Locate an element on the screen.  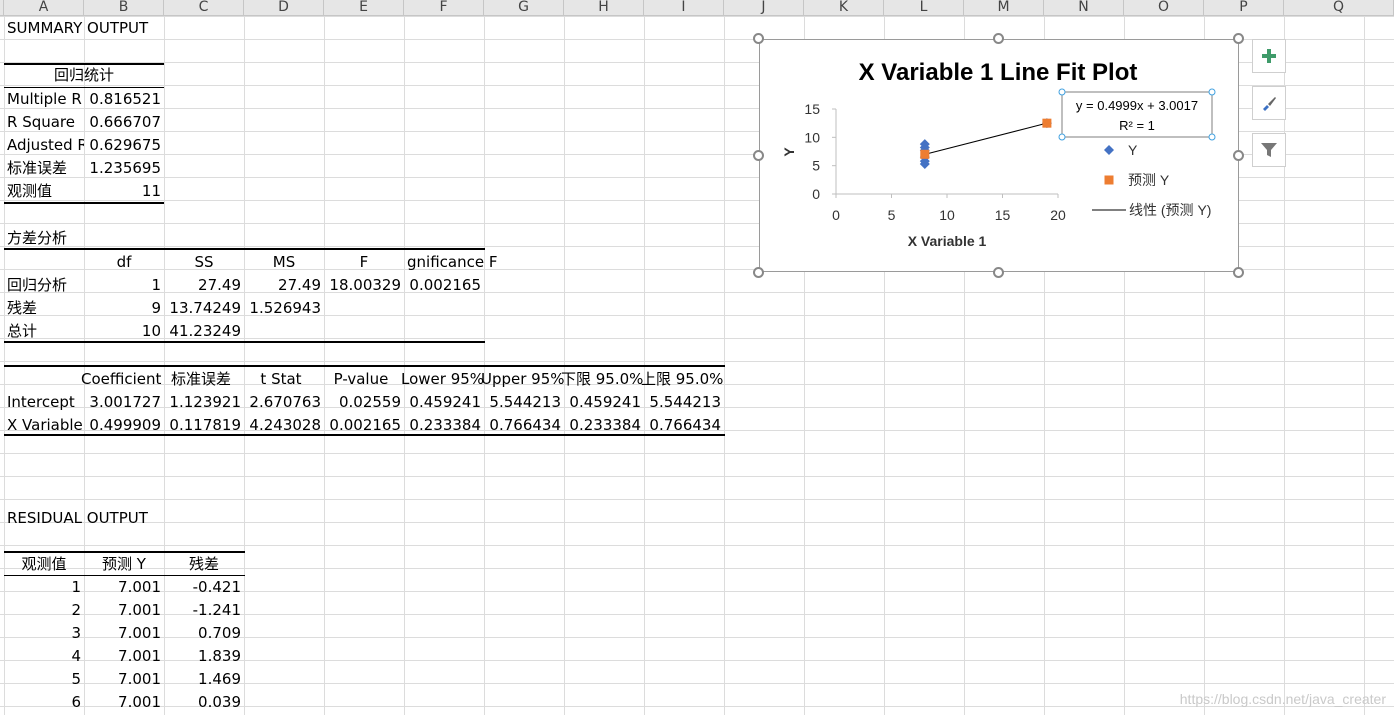
residual-cell: 1 is located at coordinates (44, 587).